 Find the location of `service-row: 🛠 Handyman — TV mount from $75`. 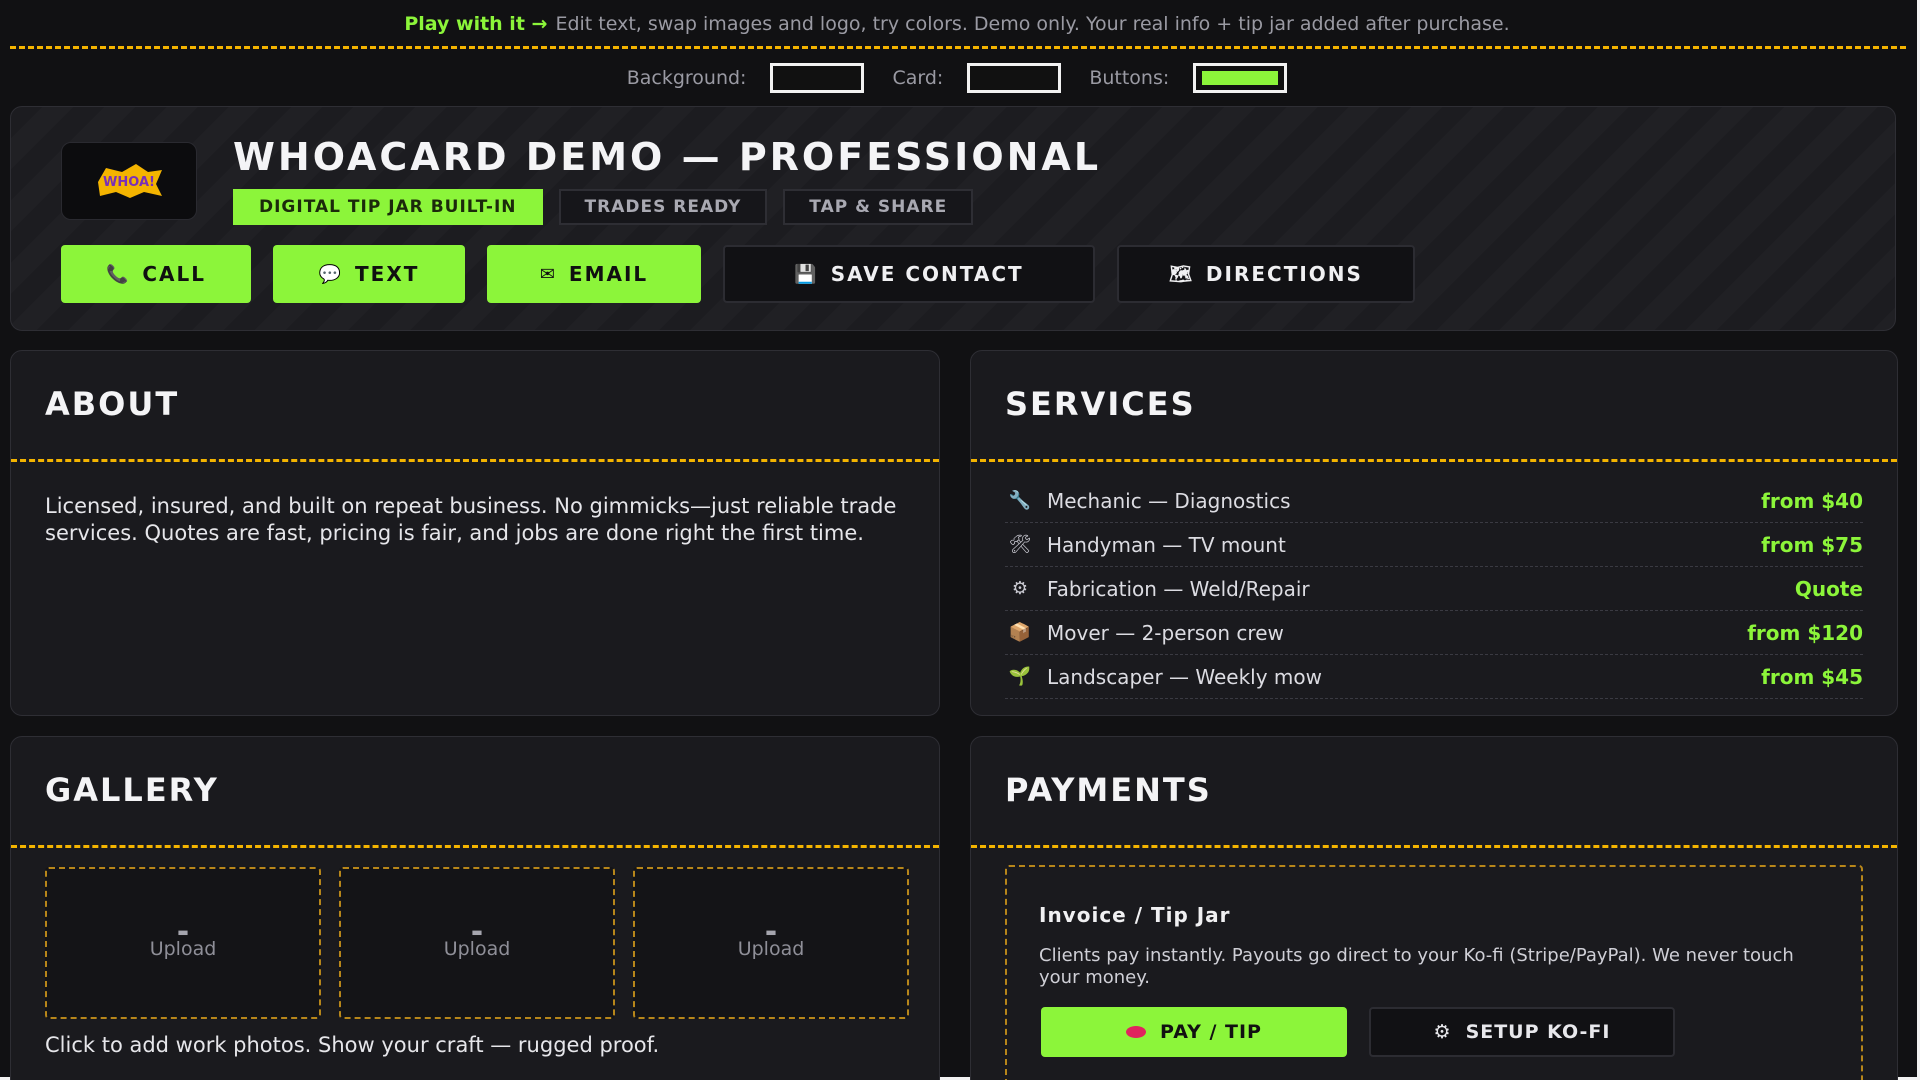

service-row: 🛠 Handyman — TV mount from $75 is located at coordinates (1434, 545).